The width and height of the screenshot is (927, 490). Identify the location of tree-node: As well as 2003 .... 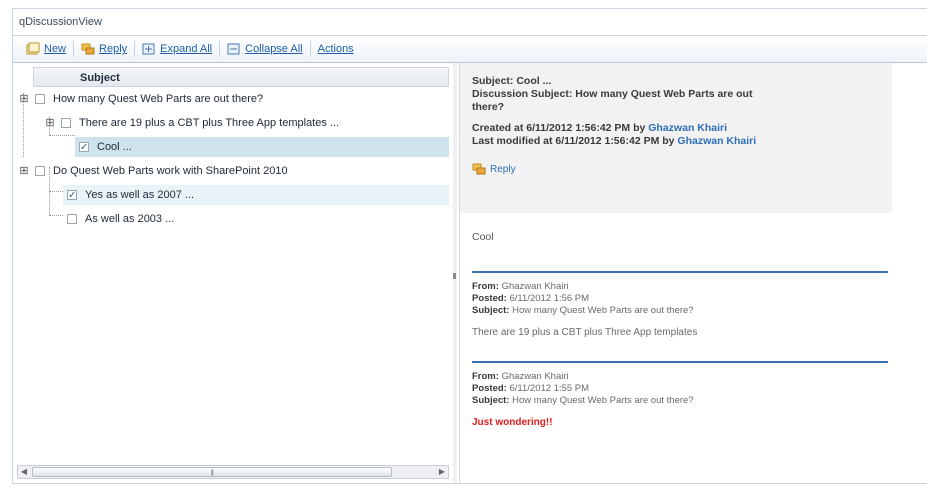
(256, 219).